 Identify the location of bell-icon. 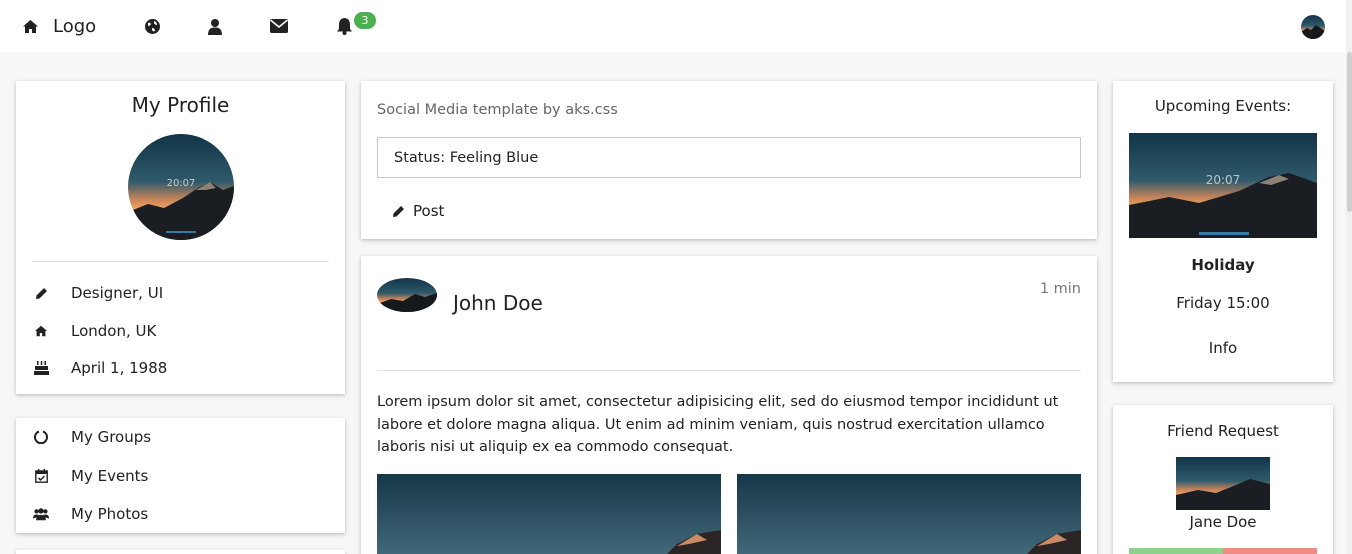
(344, 26).